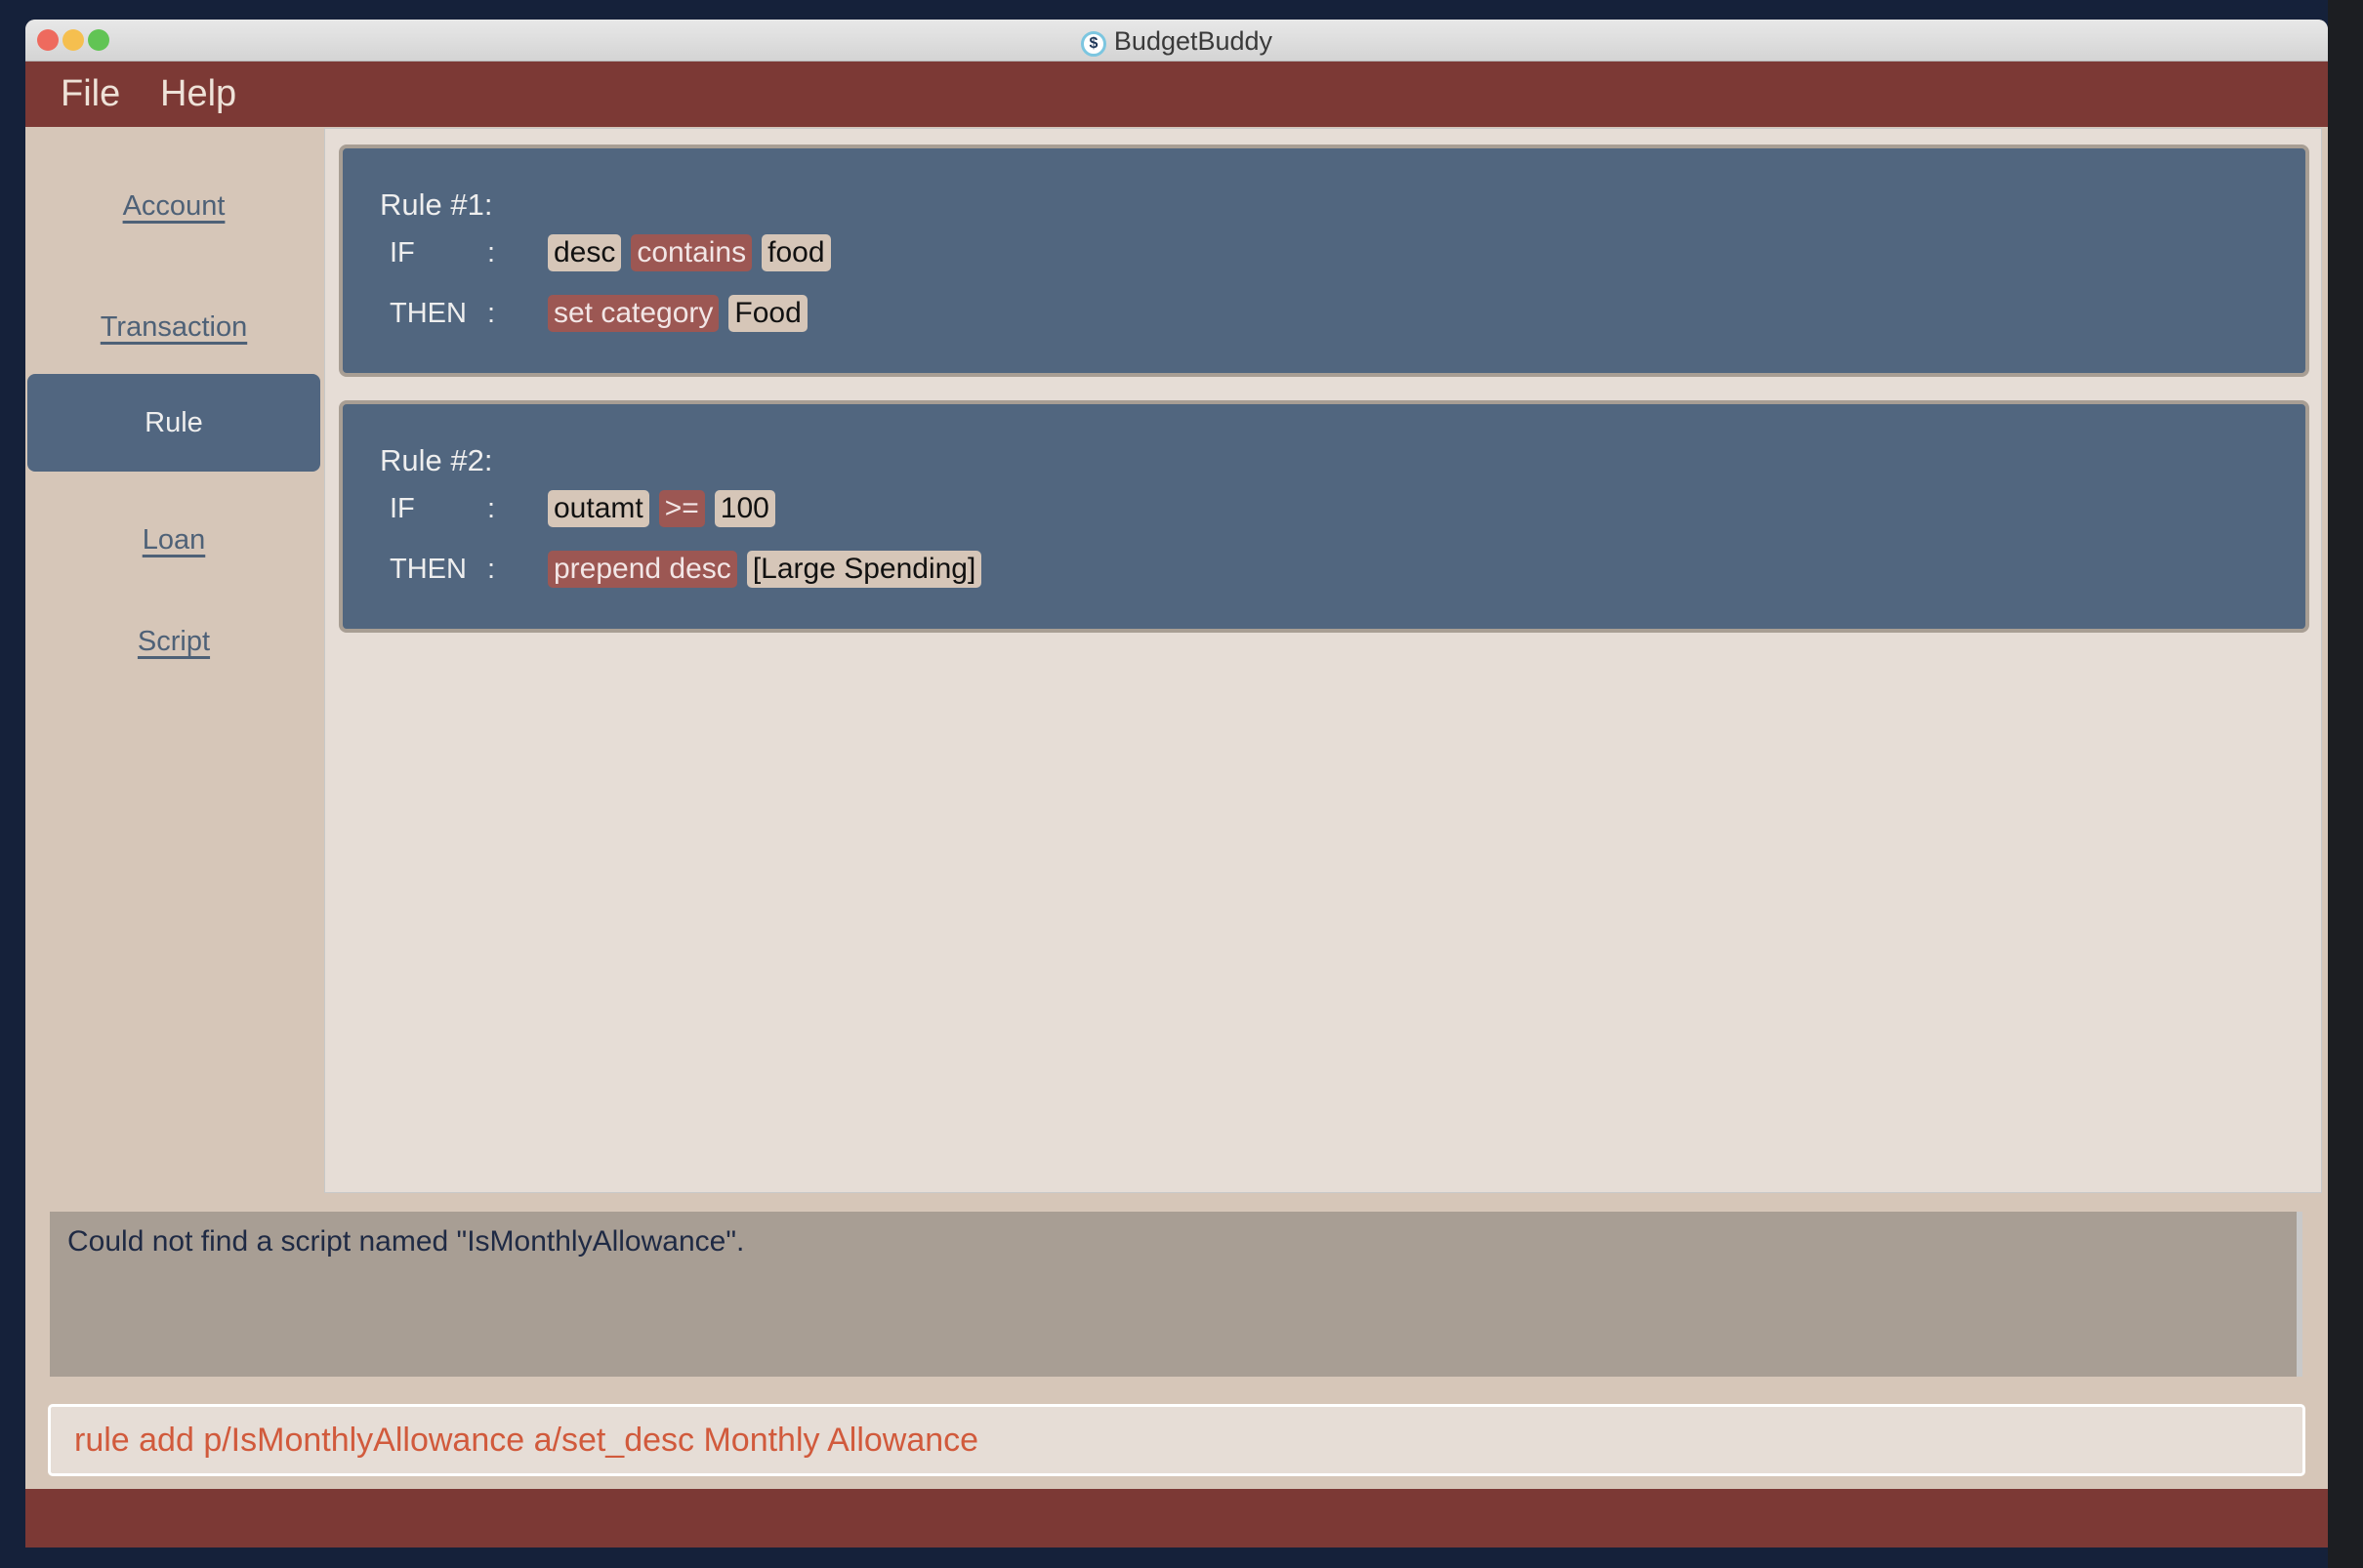 Image resolution: width=2363 pixels, height=1568 pixels. What do you see at coordinates (173, 207) in the screenshot?
I see `sidebar-item-account: Account` at bounding box center [173, 207].